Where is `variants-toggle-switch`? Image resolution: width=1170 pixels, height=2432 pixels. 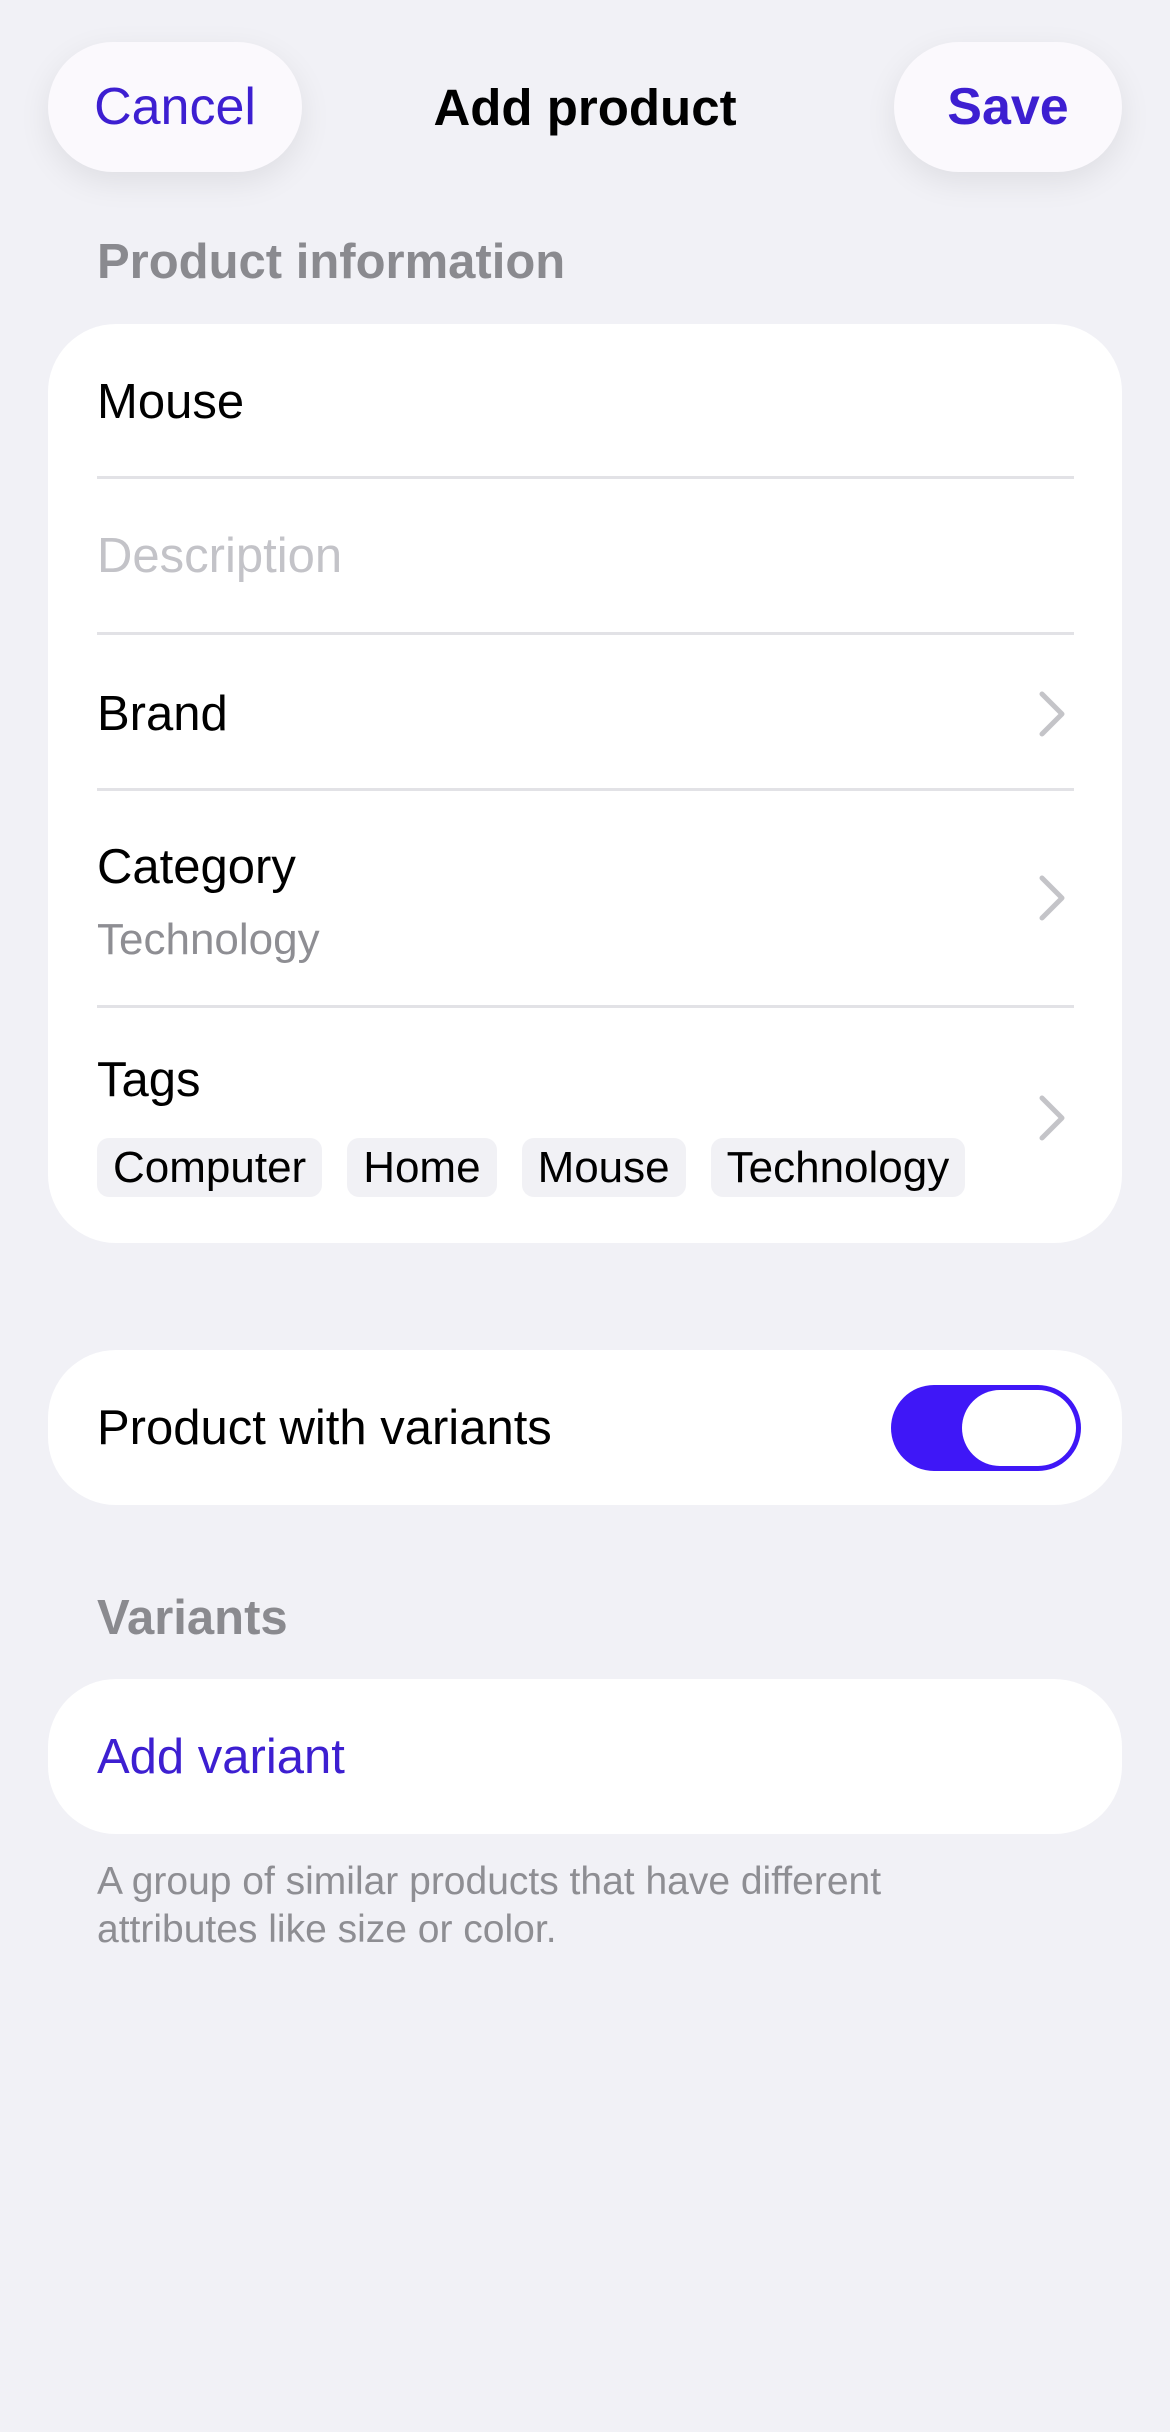 variants-toggle-switch is located at coordinates (986, 1428).